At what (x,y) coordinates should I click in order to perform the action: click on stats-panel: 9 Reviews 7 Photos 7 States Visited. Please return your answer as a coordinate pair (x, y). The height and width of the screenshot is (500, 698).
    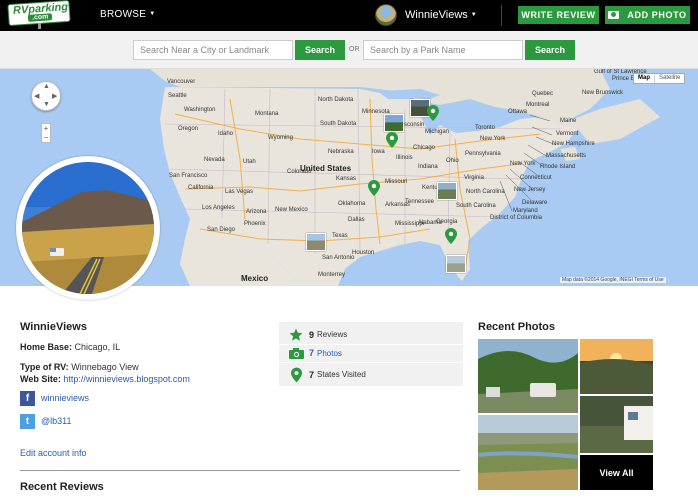
    Looking at the image, I should click on (371, 354).